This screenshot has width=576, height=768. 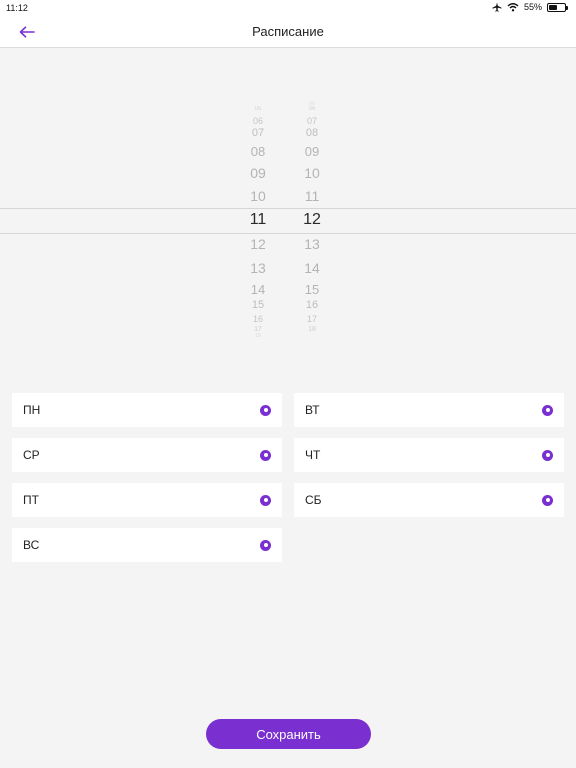 What do you see at coordinates (147, 500) in the screenshot?
I see `day-item-5: ПТ` at bounding box center [147, 500].